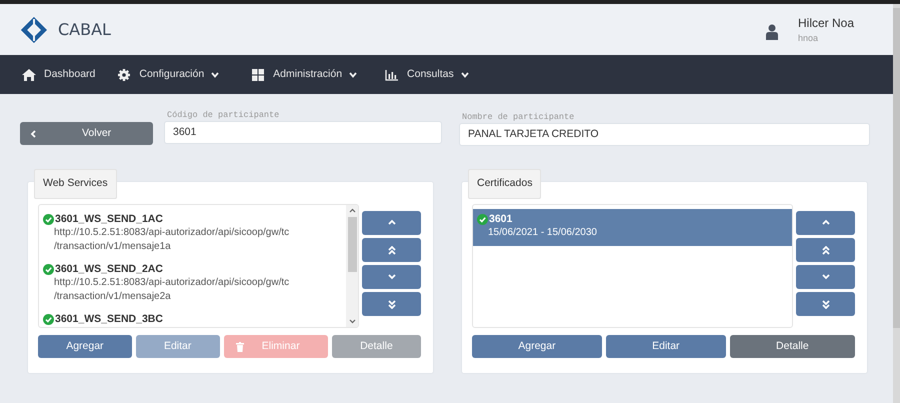  What do you see at coordinates (171, 240) in the screenshot?
I see `item-detail: http://10.5.2.51:8083/api-autorizador/api/sicoop/gw/tc /transaction/v1/mensaje1a` at bounding box center [171, 240].